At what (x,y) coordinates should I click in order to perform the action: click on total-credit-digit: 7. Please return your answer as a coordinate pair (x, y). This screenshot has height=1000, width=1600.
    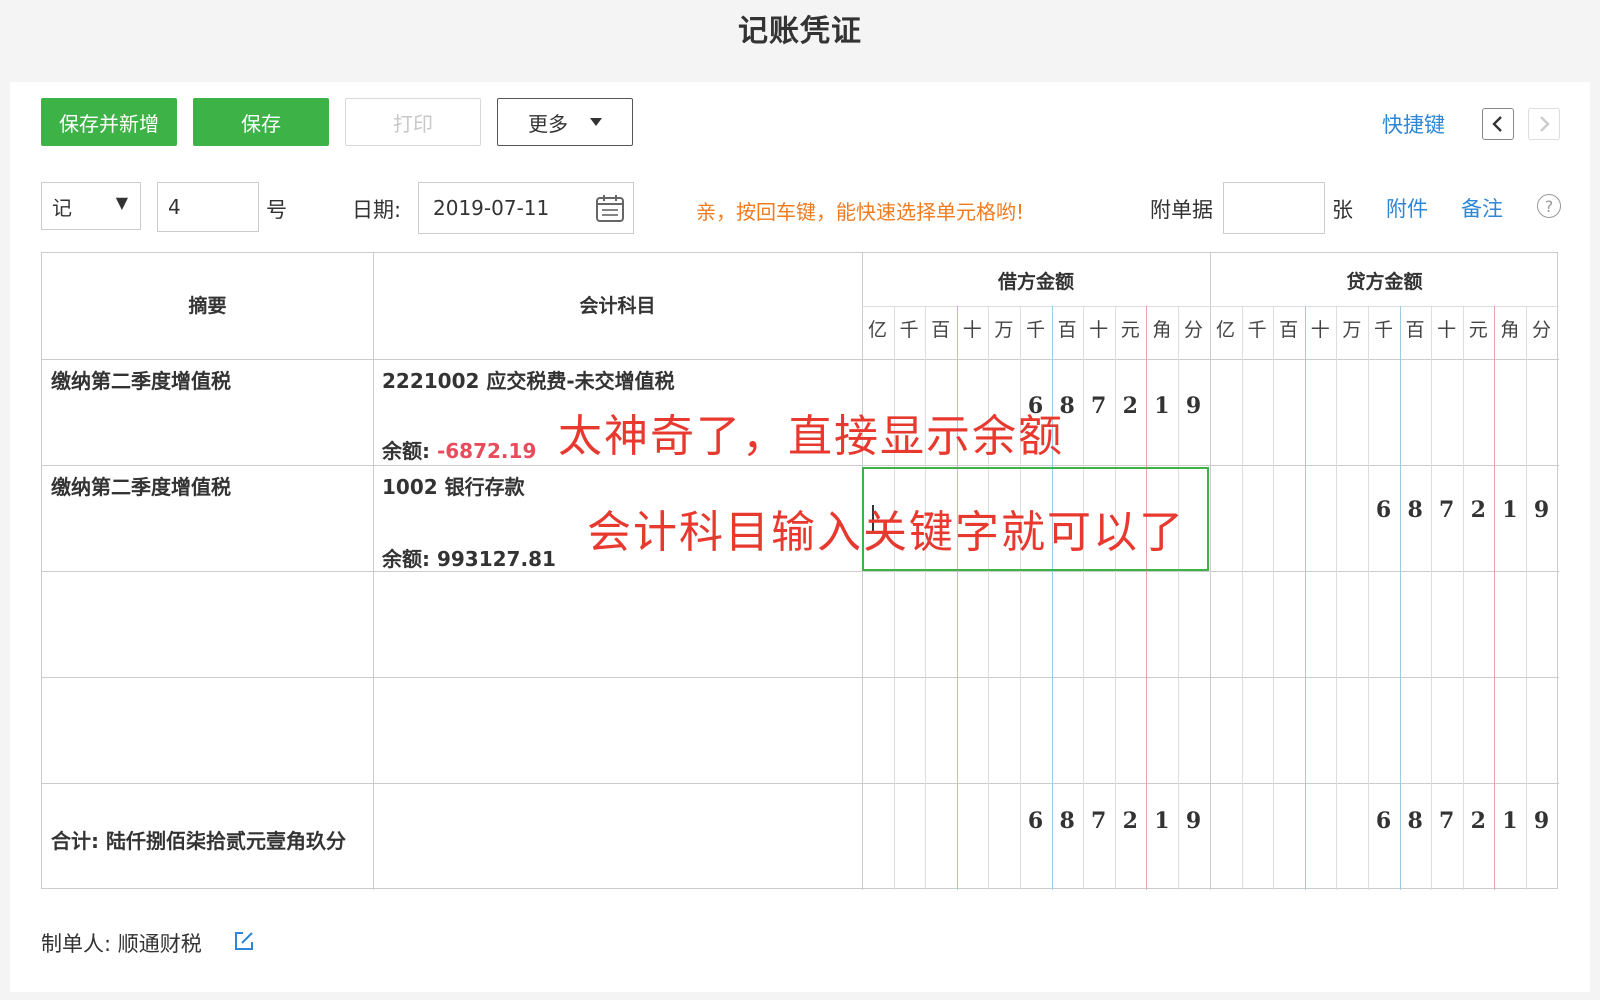
    Looking at the image, I should click on (1447, 821).